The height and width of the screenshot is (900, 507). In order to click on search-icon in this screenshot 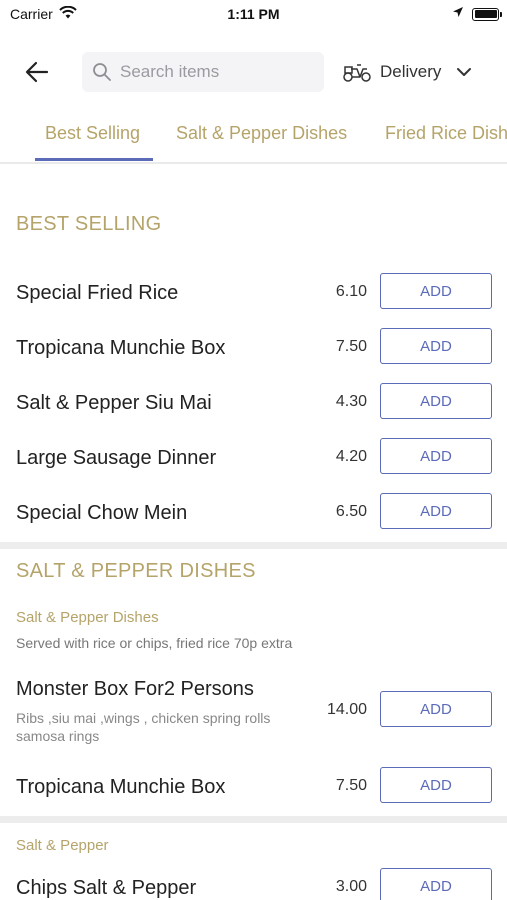, I will do `click(102, 72)`.